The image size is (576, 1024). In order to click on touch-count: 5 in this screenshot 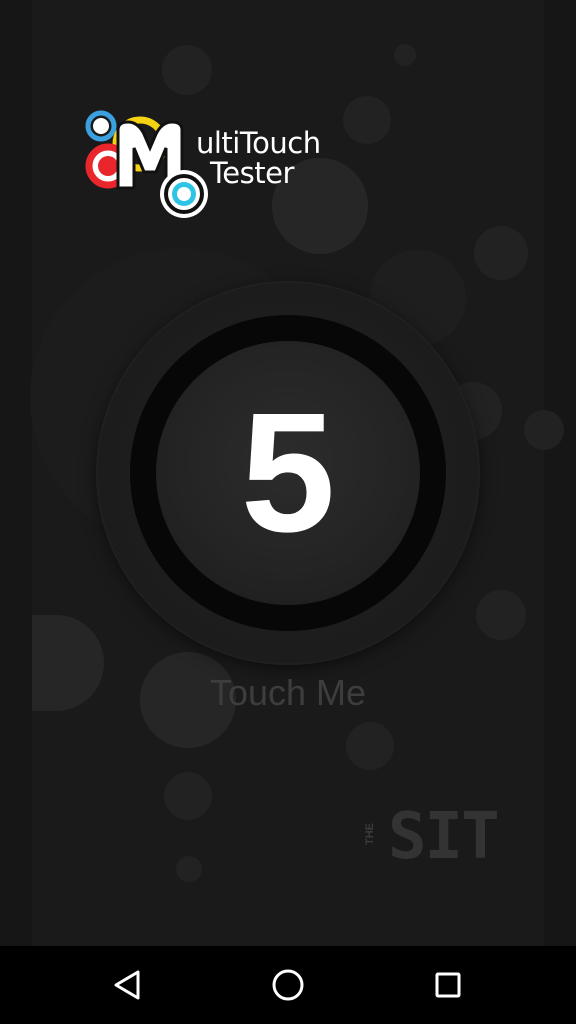, I will do `click(288, 473)`.